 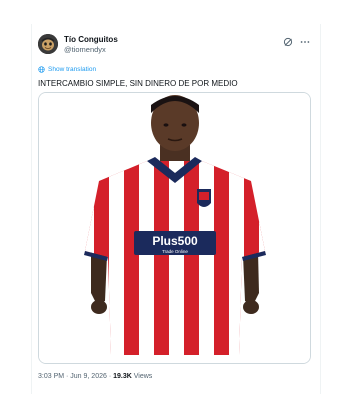 I want to click on avatar, so click(x=48, y=44).